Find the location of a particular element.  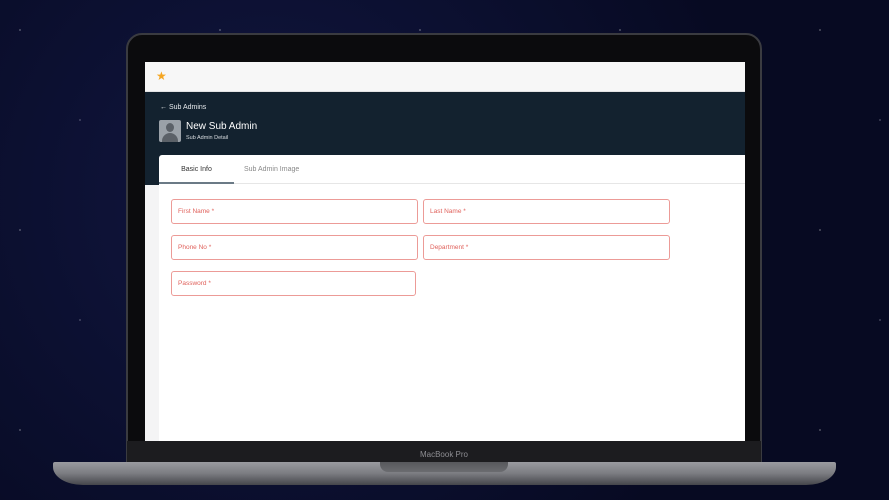

department-field: Department * is located at coordinates (546, 247).